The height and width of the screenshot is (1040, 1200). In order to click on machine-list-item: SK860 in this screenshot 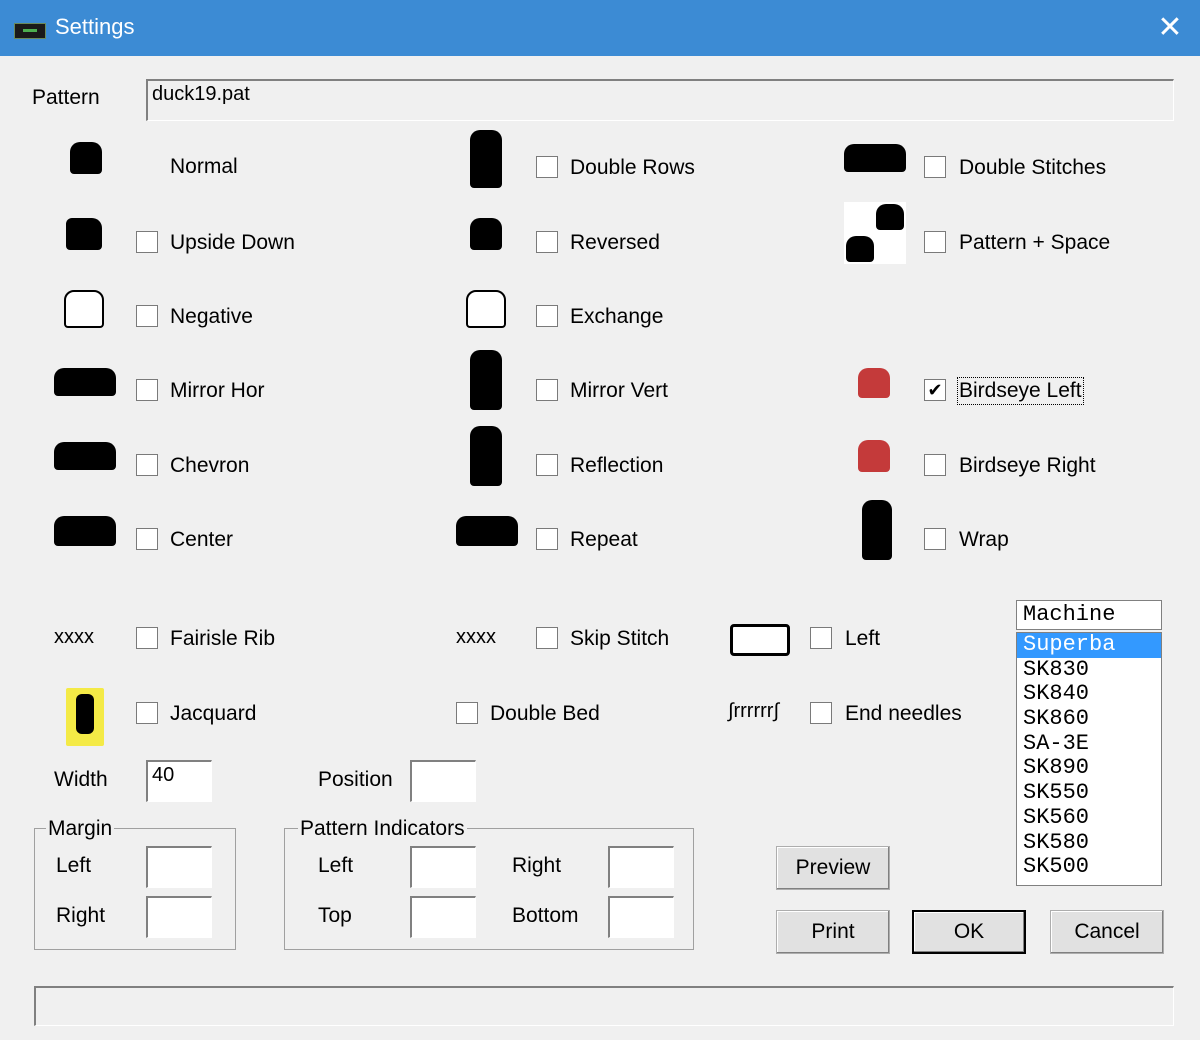, I will do `click(1089, 719)`.